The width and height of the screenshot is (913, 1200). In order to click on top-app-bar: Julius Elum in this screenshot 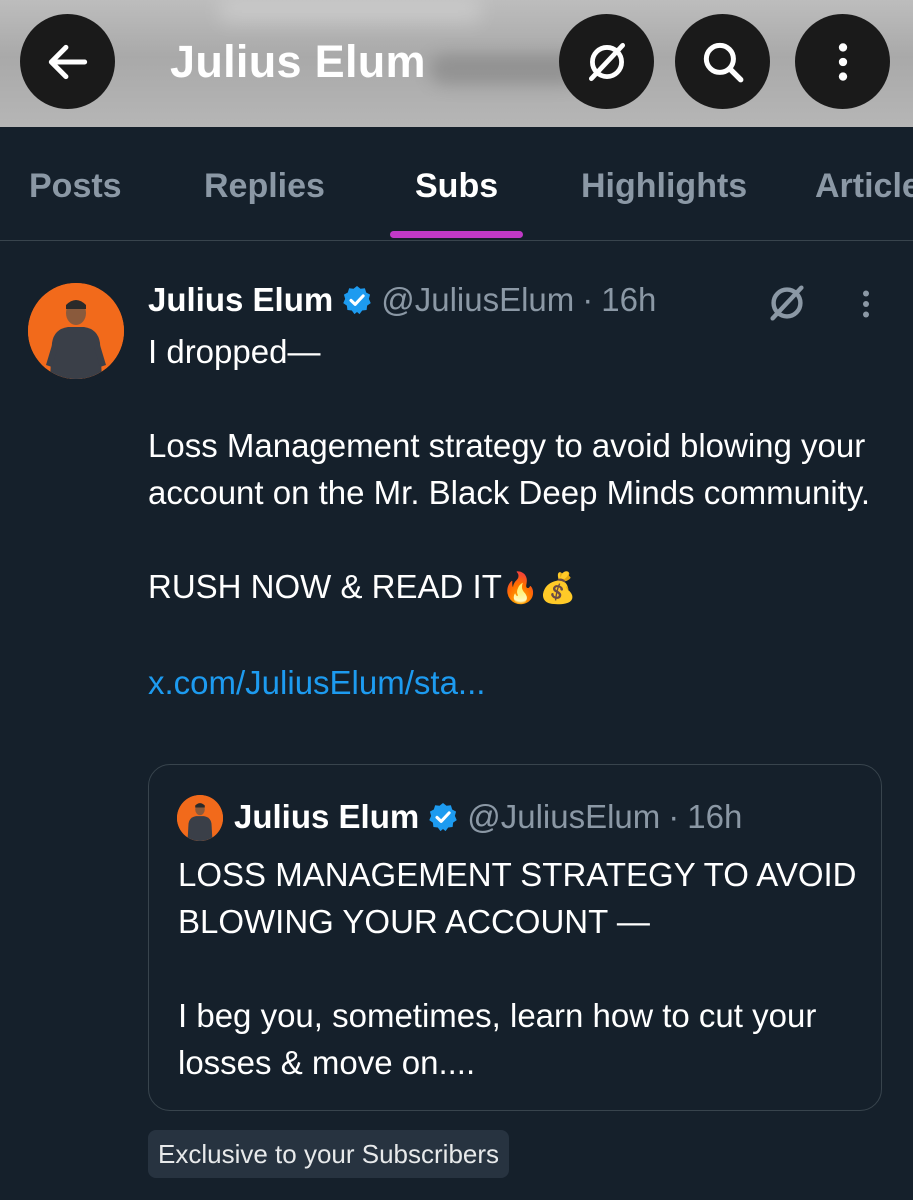, I will do `click(456, 63)`.